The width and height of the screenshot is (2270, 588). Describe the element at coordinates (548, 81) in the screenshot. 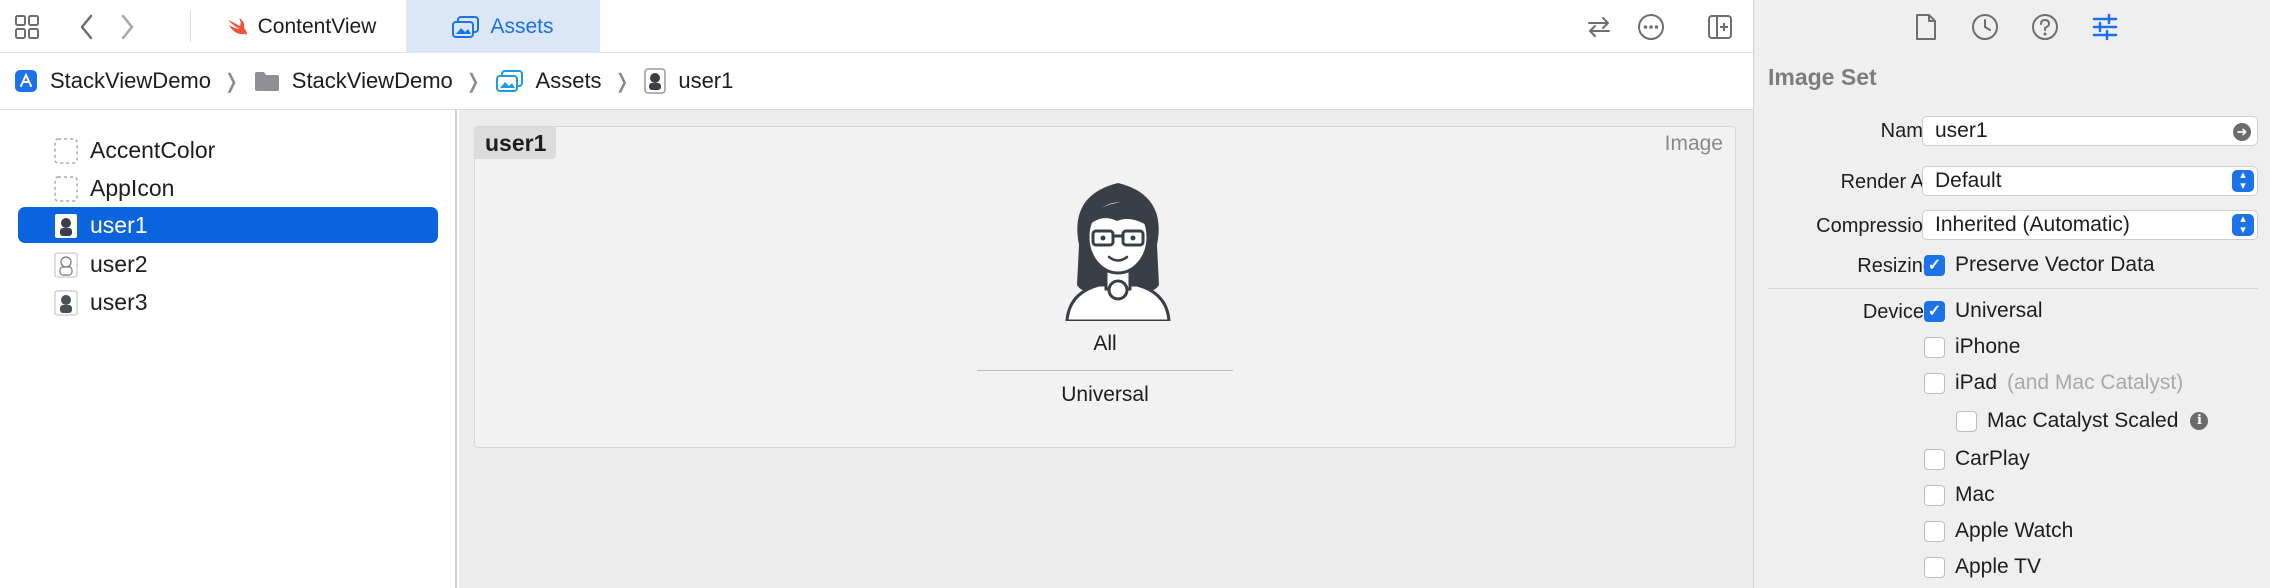

I see `breadcrumb-assets: Assets` at that location.